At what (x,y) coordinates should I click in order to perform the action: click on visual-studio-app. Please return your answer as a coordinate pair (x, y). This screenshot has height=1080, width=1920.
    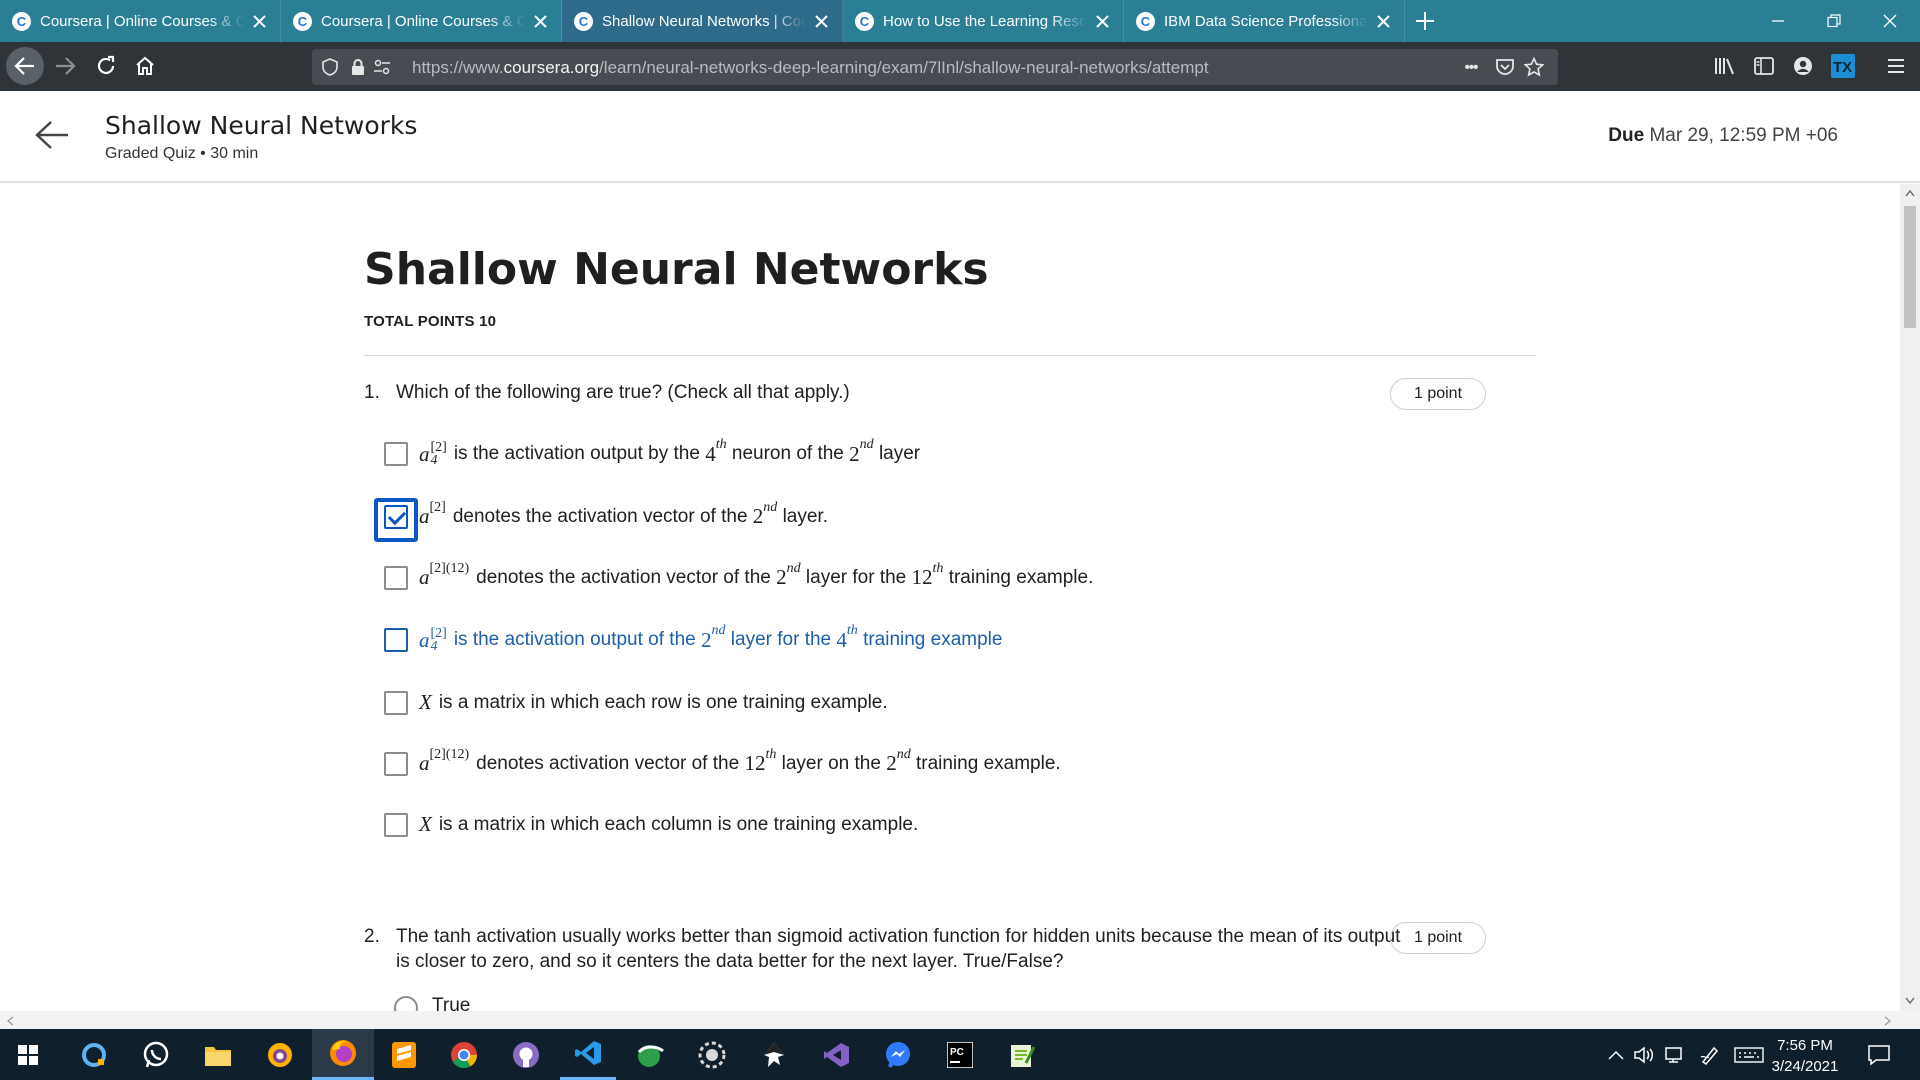
    Looking at the image, I should click on (836, 1054).